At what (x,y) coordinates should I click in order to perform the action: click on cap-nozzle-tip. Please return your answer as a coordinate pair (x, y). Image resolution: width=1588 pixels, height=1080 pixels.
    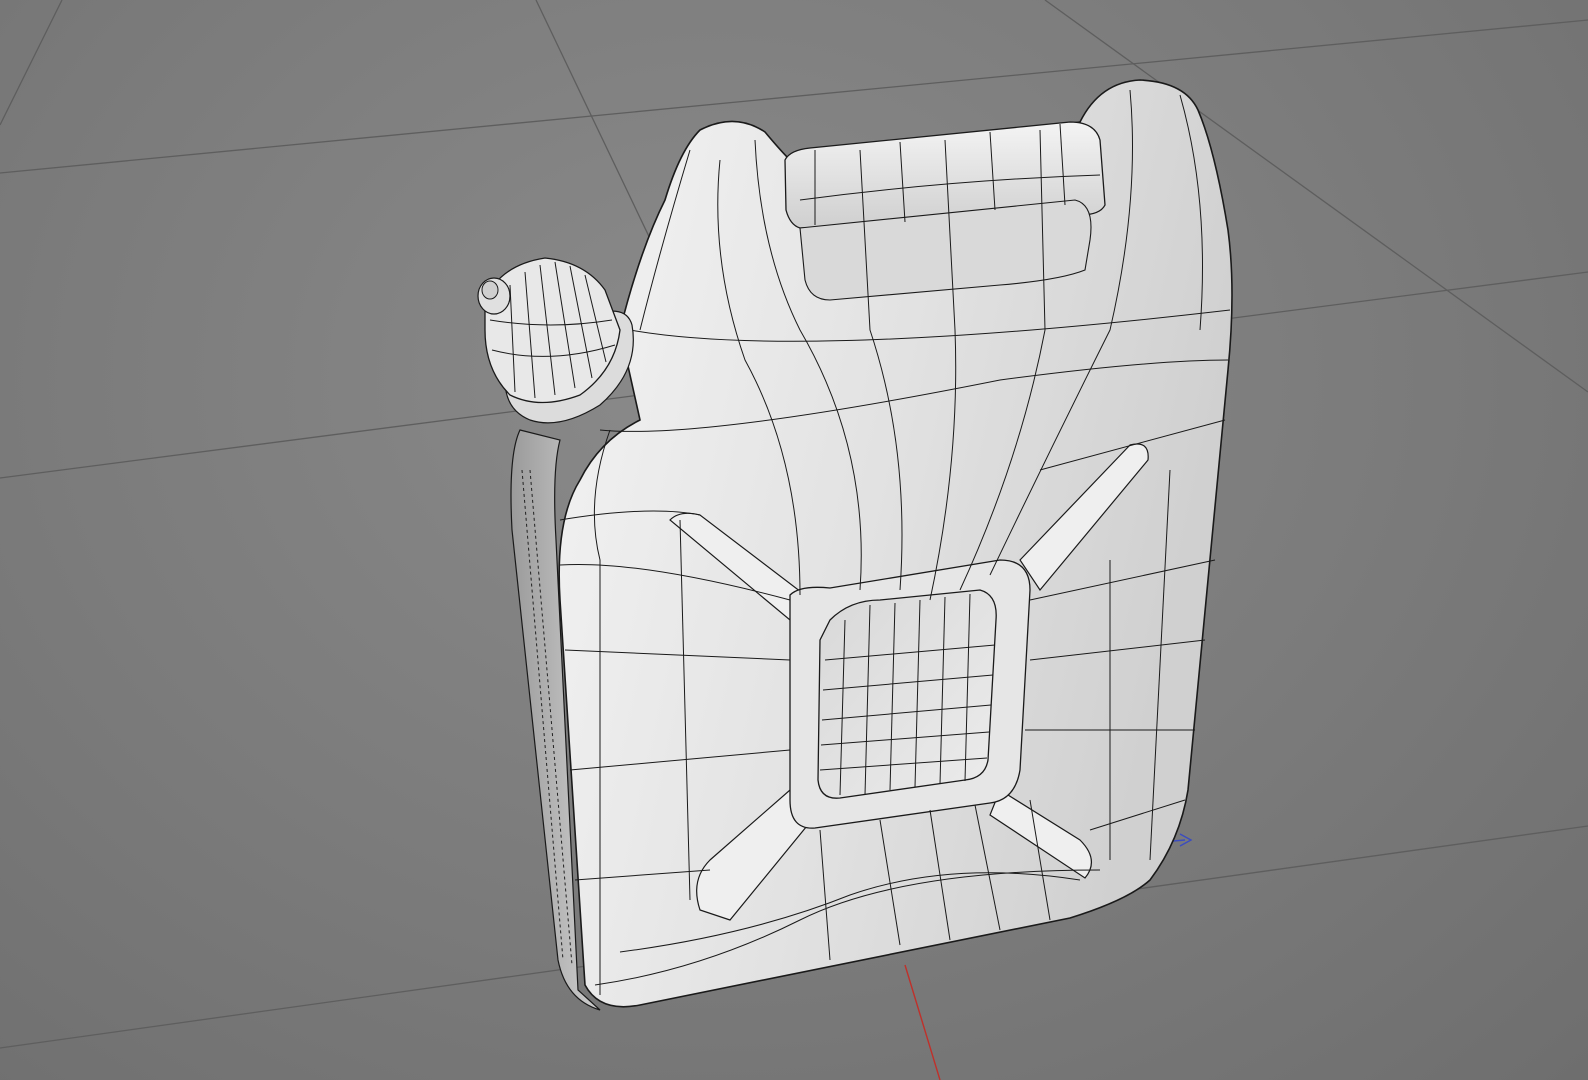
    Looking at the image, I should click on (490, 290).